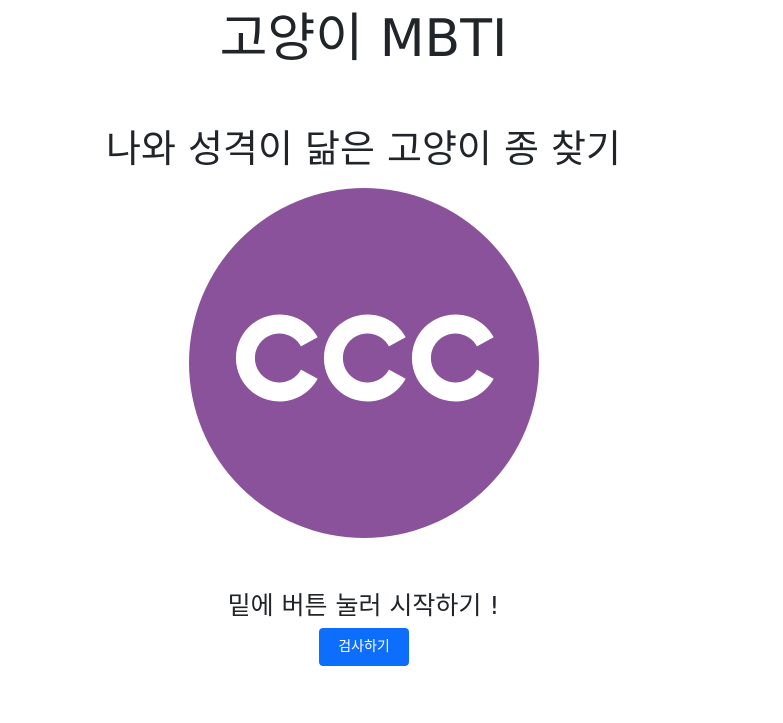 Image resolution: width=783 pixels, height=723 pixels. I want to click on start-test-button: 검사하기, so click(364, 647).